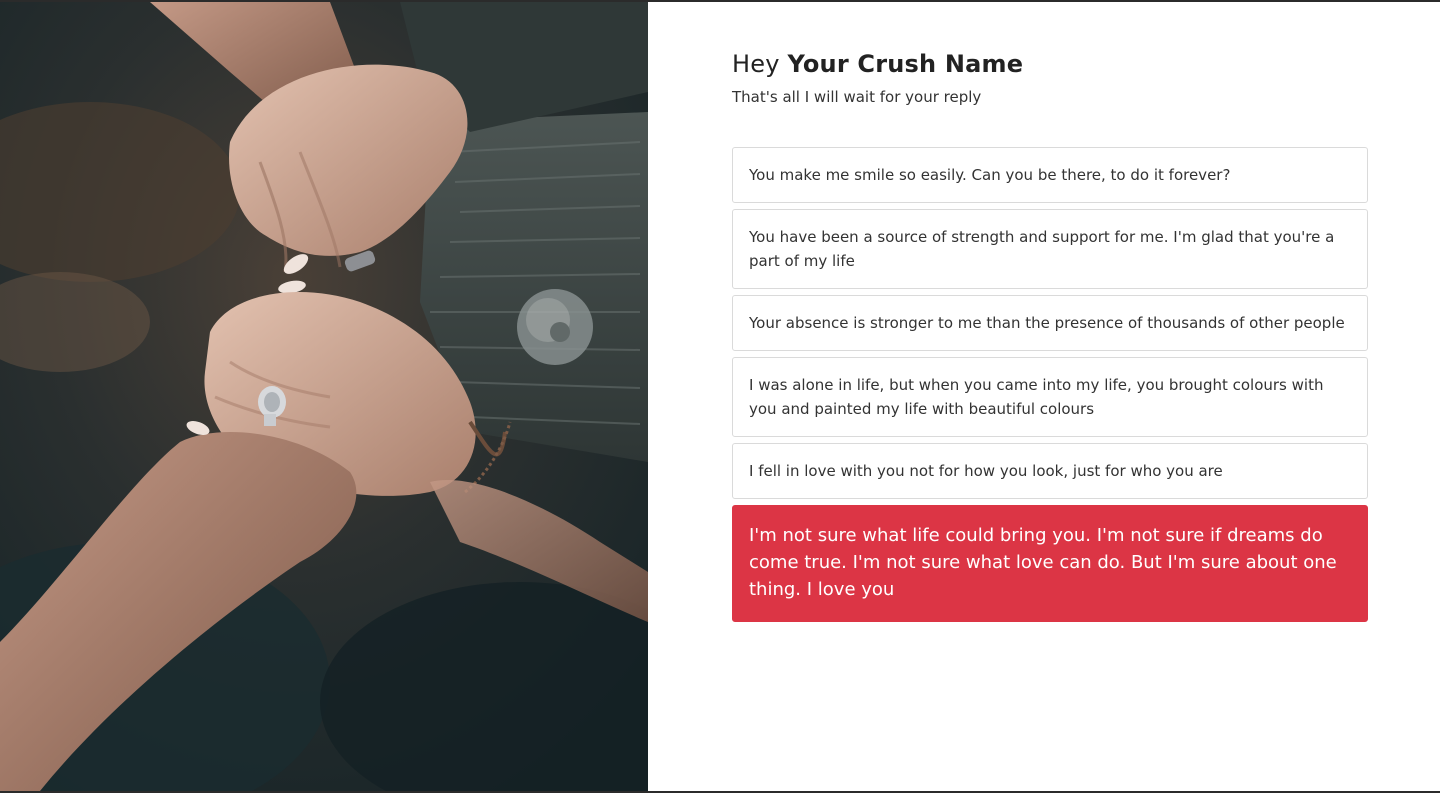 The height and width of the screenshot is (793, 1440). What do you see at coordinates (756, 64) in the screenshot?
I see `greeting-prefix: Hey` at bounding box center [756, 64].